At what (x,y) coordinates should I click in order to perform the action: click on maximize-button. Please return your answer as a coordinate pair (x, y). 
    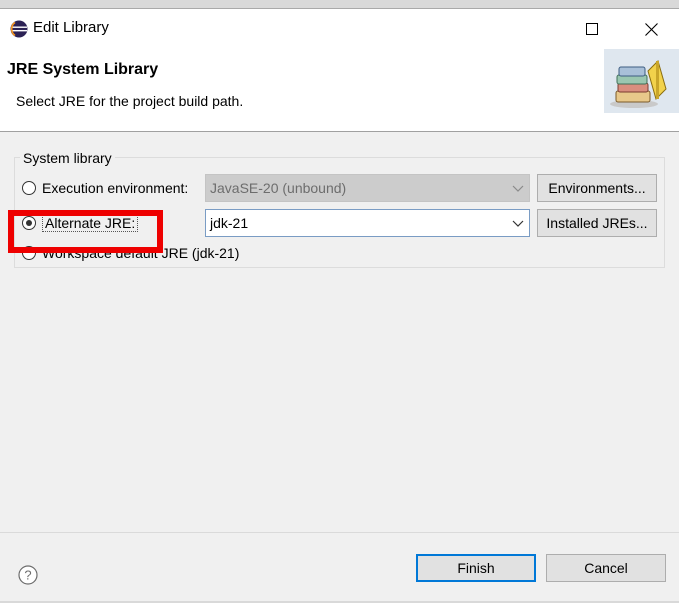
    Looking at the image, I should click on (592, 29).